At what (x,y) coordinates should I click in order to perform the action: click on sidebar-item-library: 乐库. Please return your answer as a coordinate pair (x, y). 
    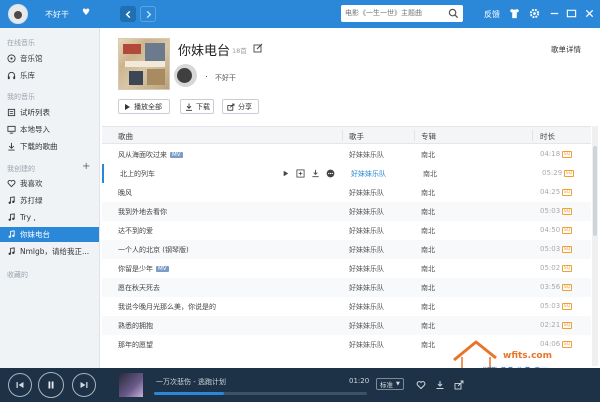
    Looking at the image, I should click on (49, 75).